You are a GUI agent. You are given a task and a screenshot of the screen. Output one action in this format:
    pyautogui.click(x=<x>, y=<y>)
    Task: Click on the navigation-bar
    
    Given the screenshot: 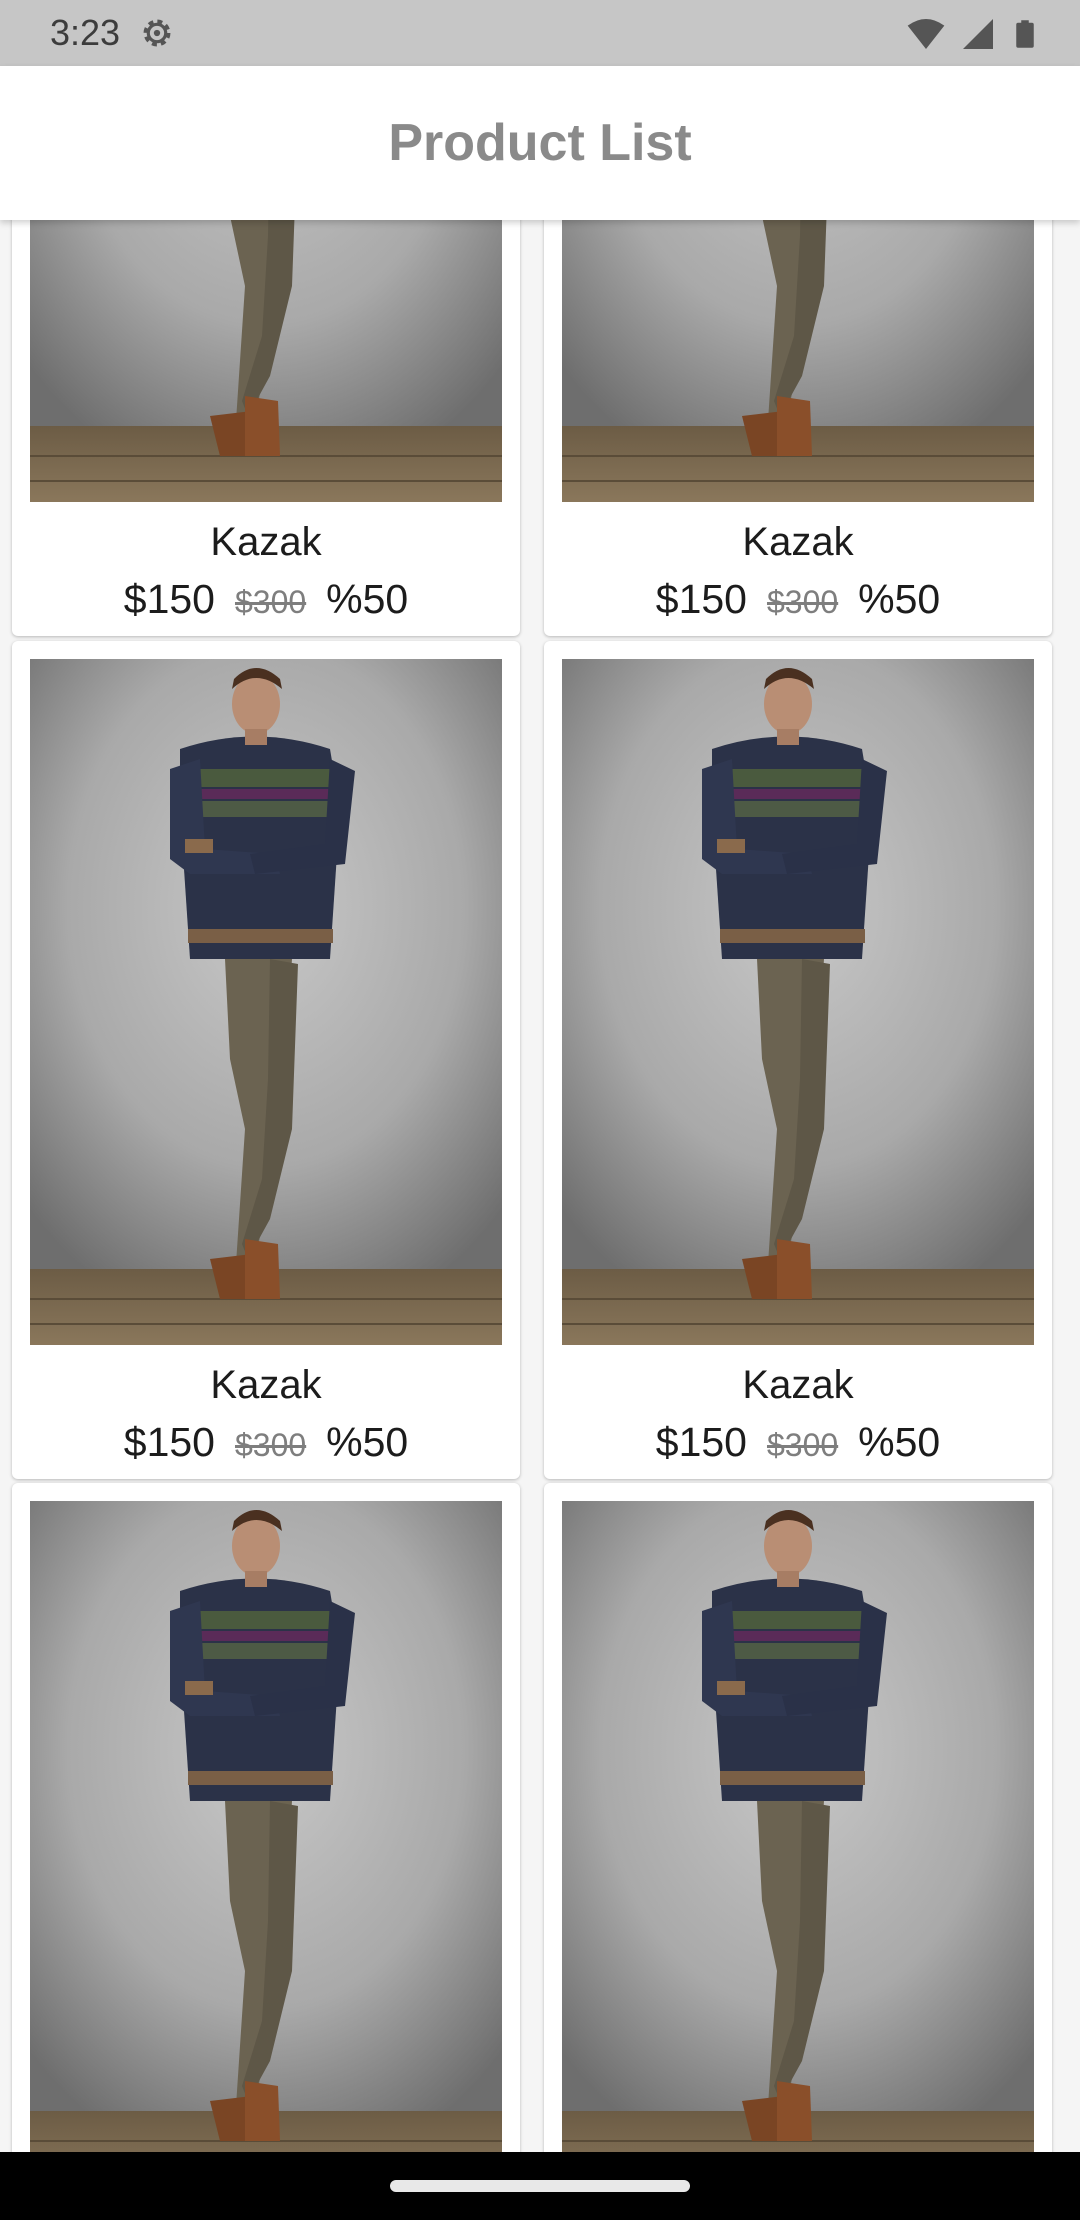 What is the action you would take?
    pyautogui.click(x=540, y=2186)
    